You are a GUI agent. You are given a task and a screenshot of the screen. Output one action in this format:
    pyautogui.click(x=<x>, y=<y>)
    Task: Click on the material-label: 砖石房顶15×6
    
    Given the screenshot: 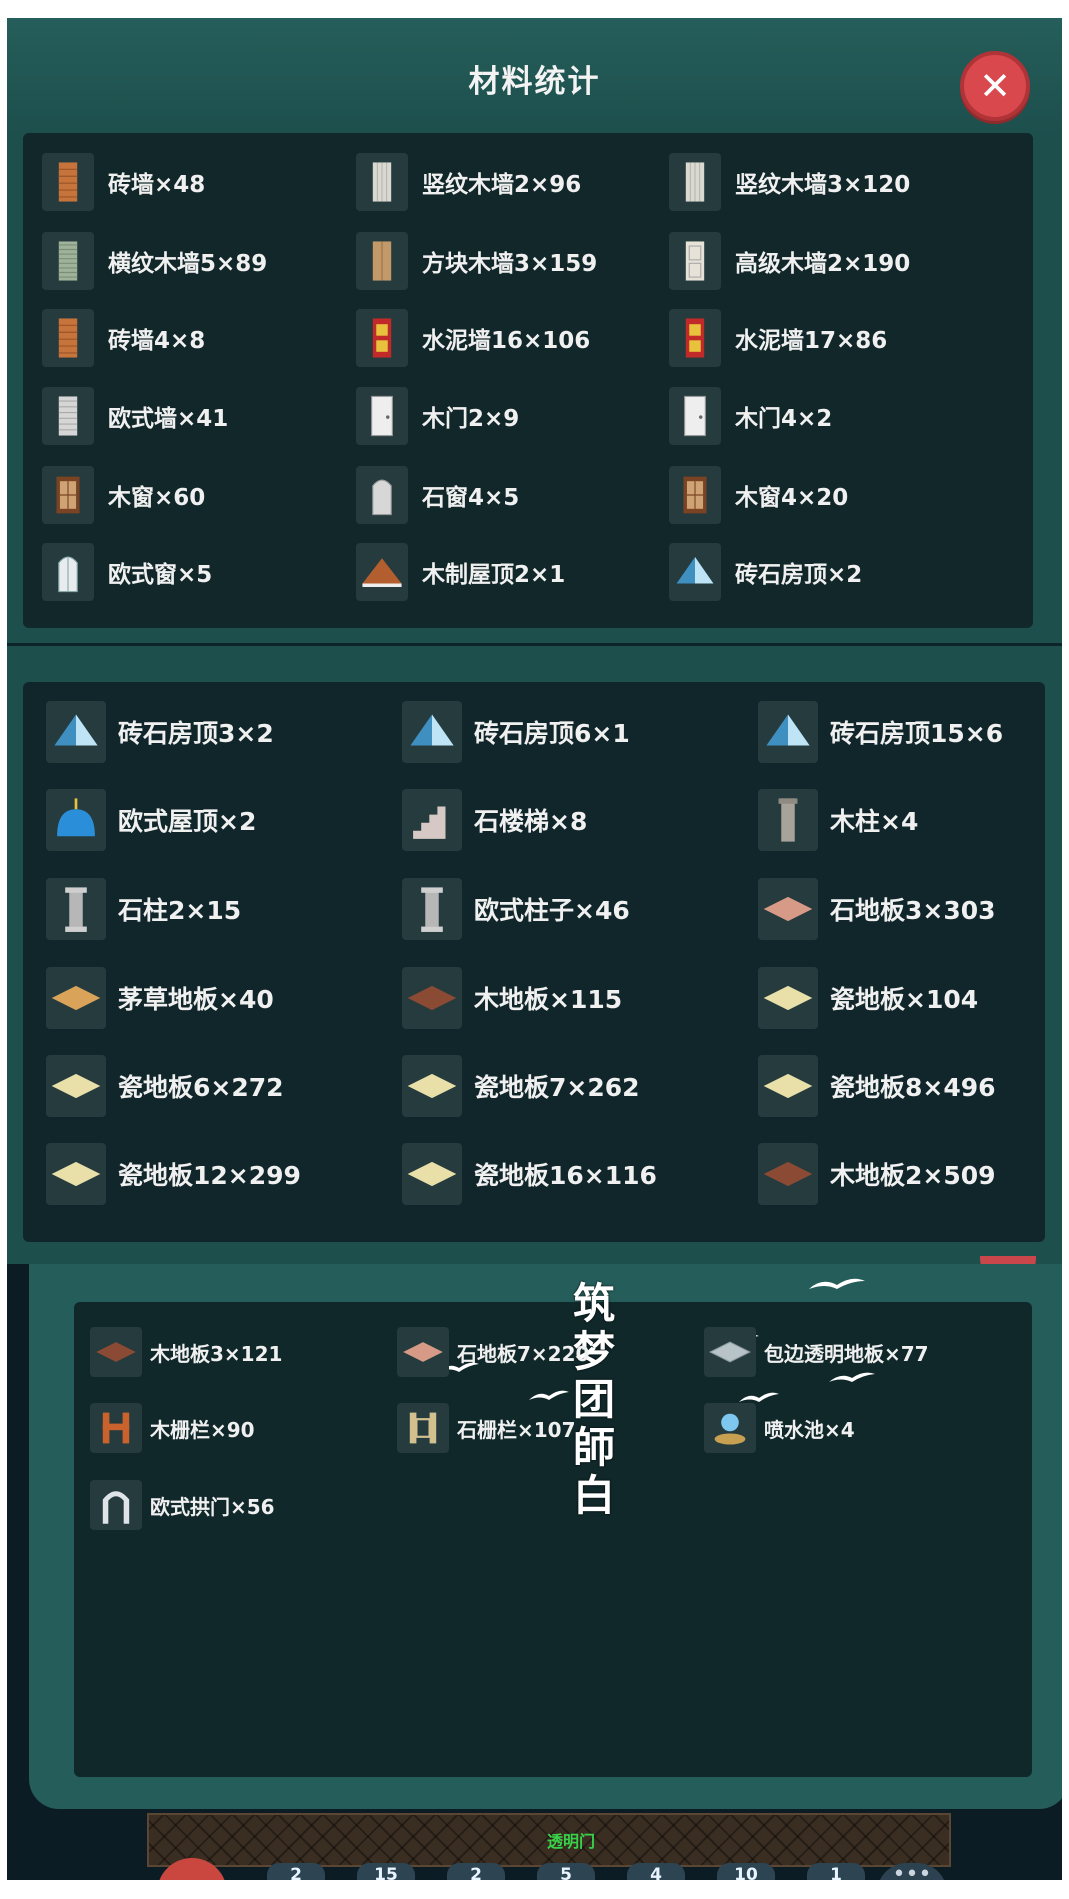 What is the action you would take?
    pyautogui.click(x=917, y=733)
    